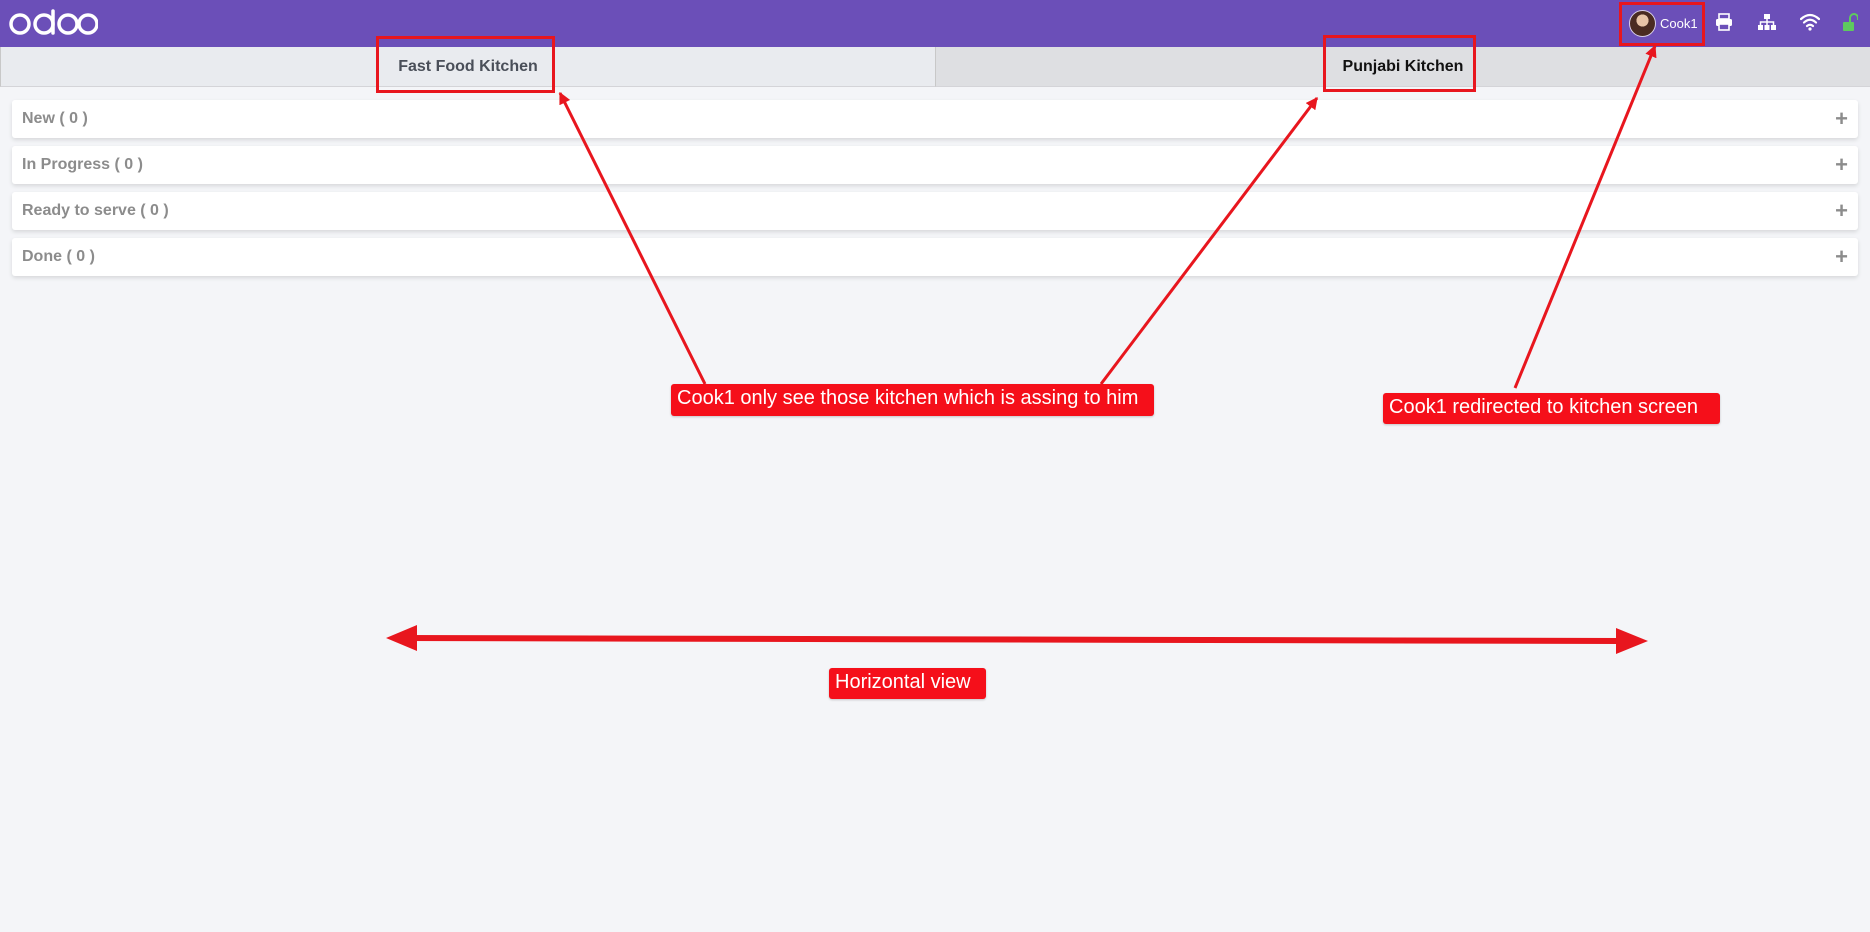 Image resolution: width=1870 pixels, height=932 pixels. Describe the element at coordinates (1662, 24) in the screenshot. I see `highlight-user-menu` at that location.